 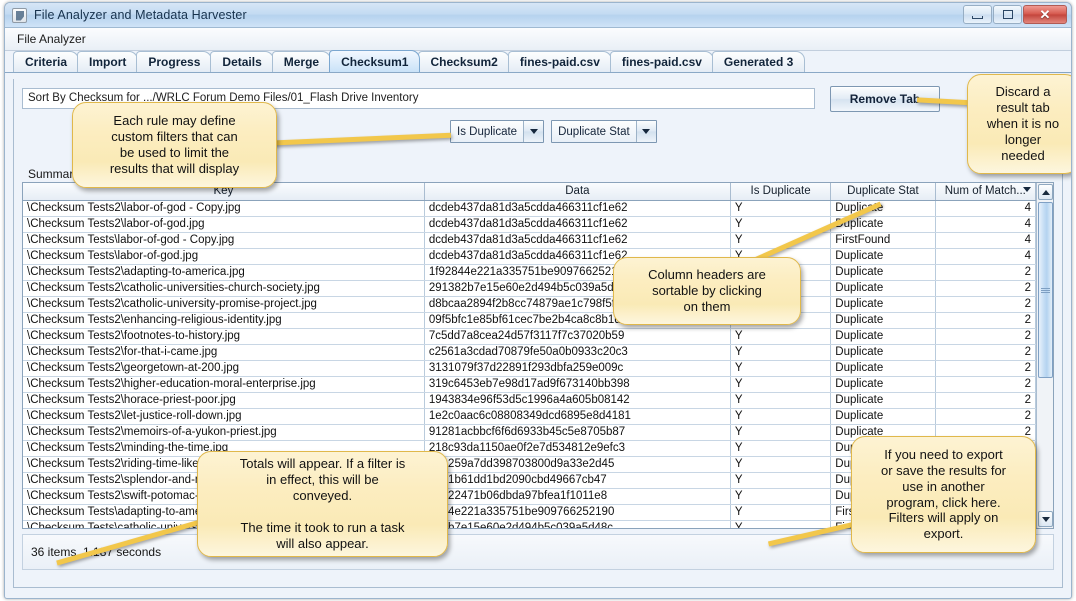 What do you see at coordinates (464, 61) in the screenshot?
I see `tab-checksum2: Checksum2` at bounding box center [464, 61].